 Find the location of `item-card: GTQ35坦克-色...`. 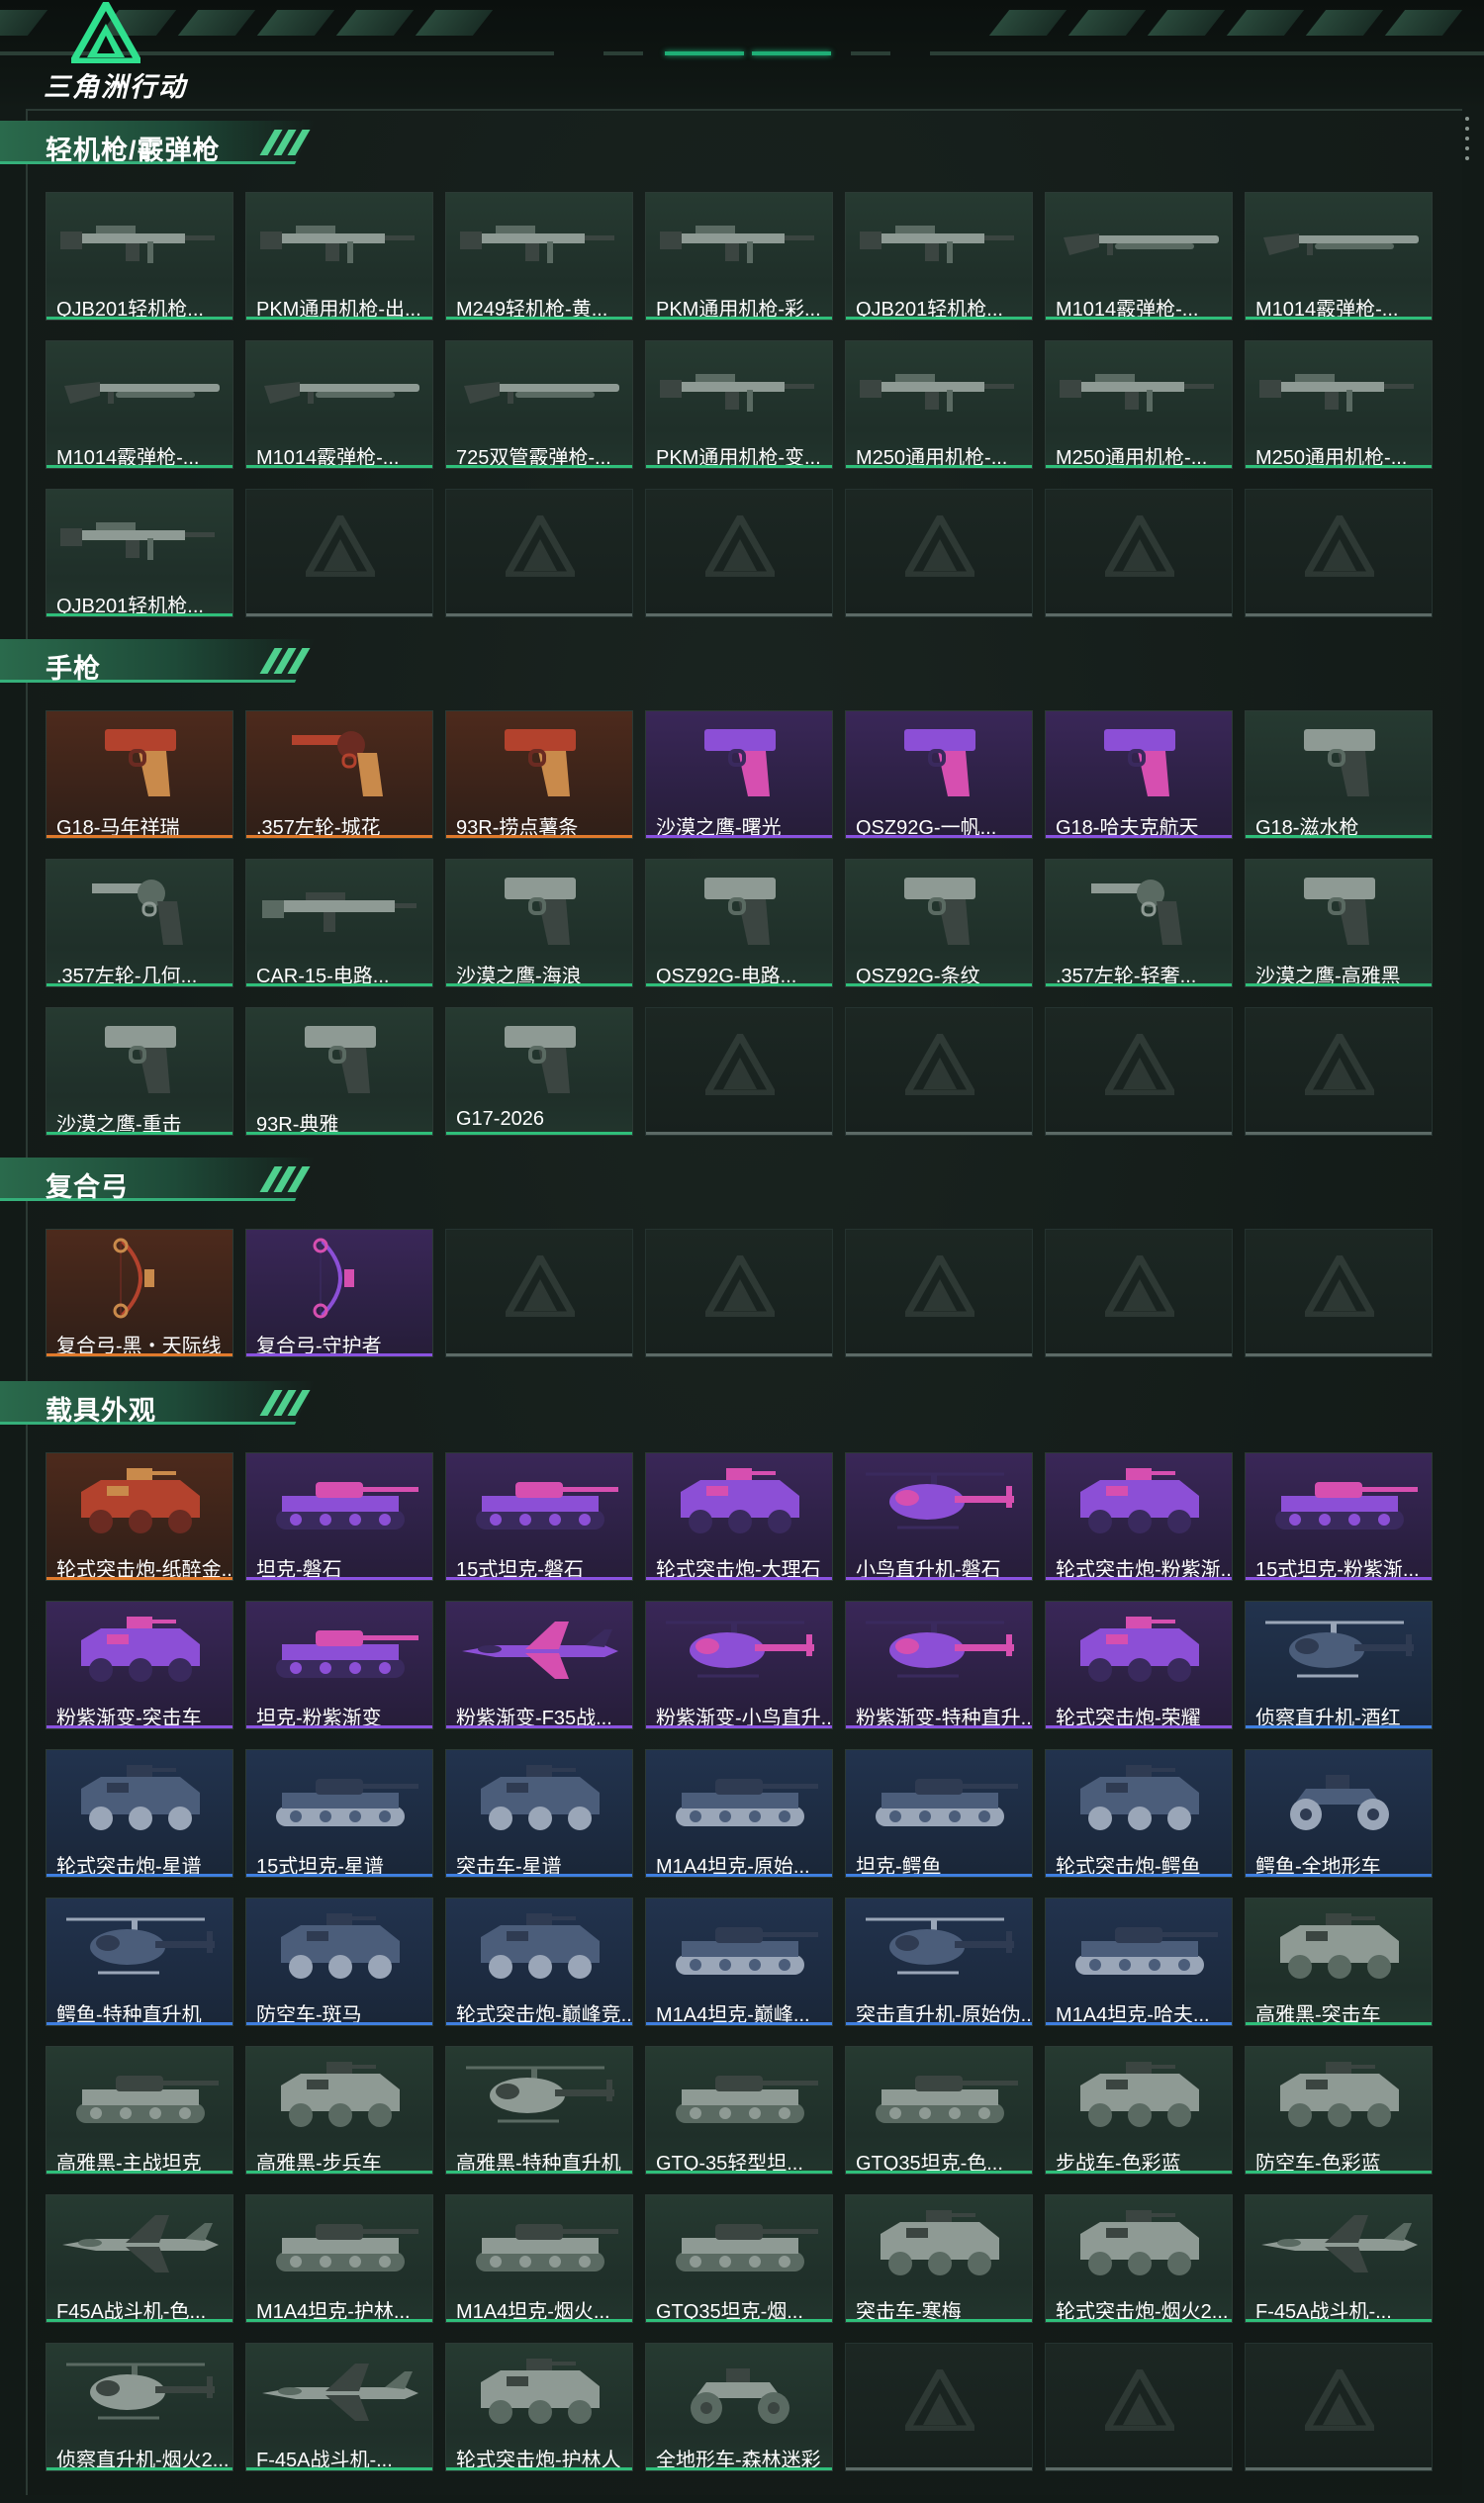

item-card: GTQ35坦克-色... is located at coordinates (939, 2110).